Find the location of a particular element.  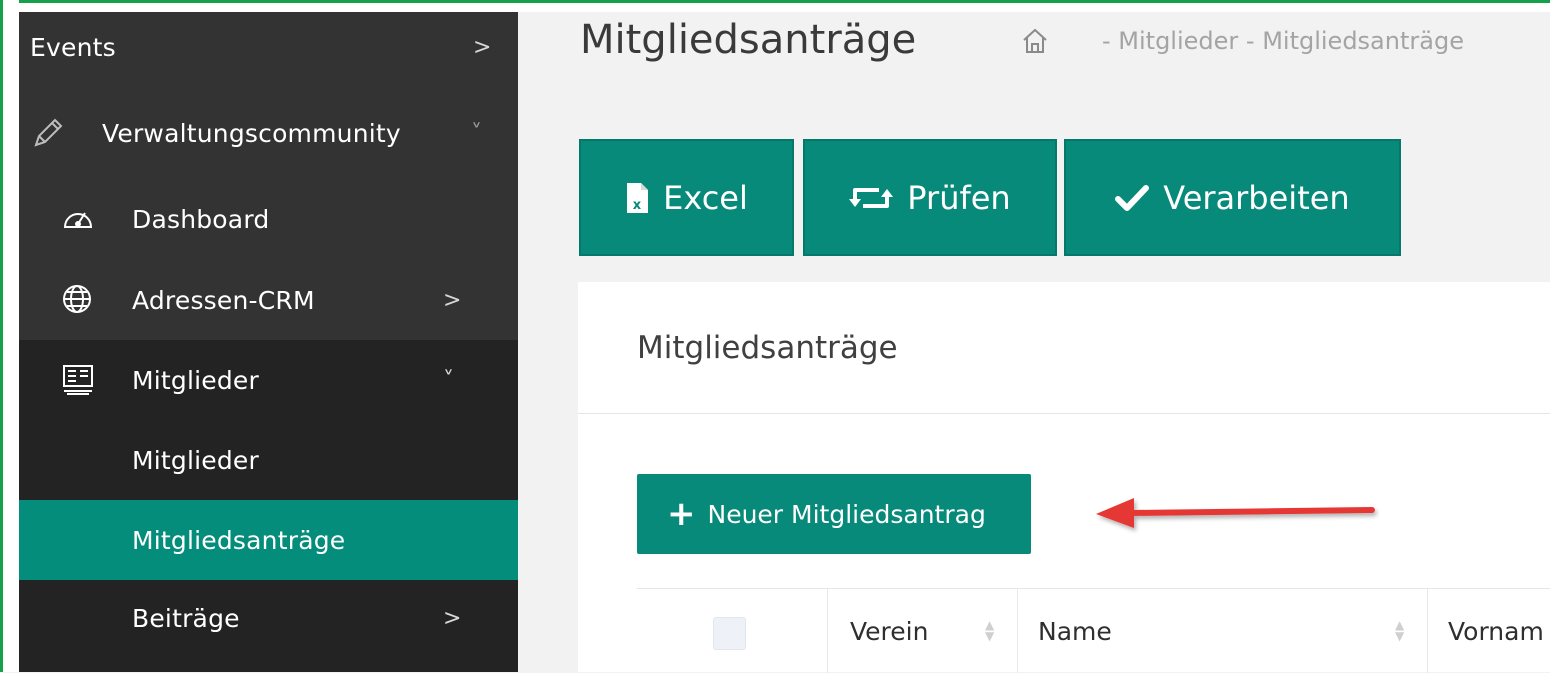

globe-icon is located at coordinates (78, 300).